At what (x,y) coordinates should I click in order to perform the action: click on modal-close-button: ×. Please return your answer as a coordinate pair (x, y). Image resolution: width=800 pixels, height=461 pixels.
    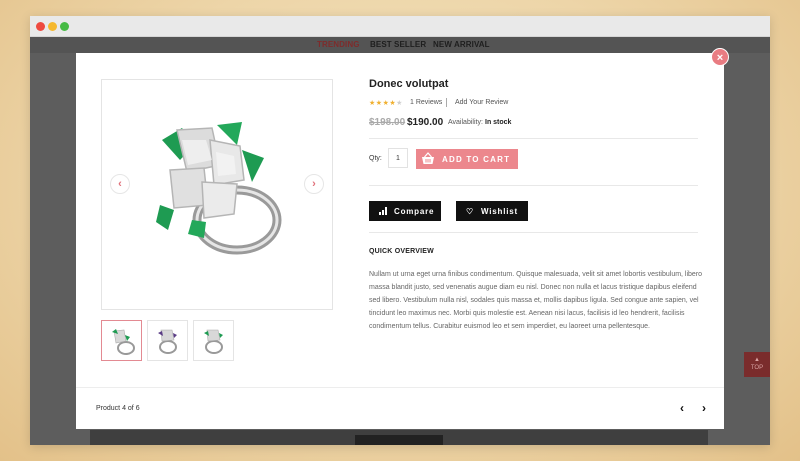
    Looking at the image, I should click on (720, 57).